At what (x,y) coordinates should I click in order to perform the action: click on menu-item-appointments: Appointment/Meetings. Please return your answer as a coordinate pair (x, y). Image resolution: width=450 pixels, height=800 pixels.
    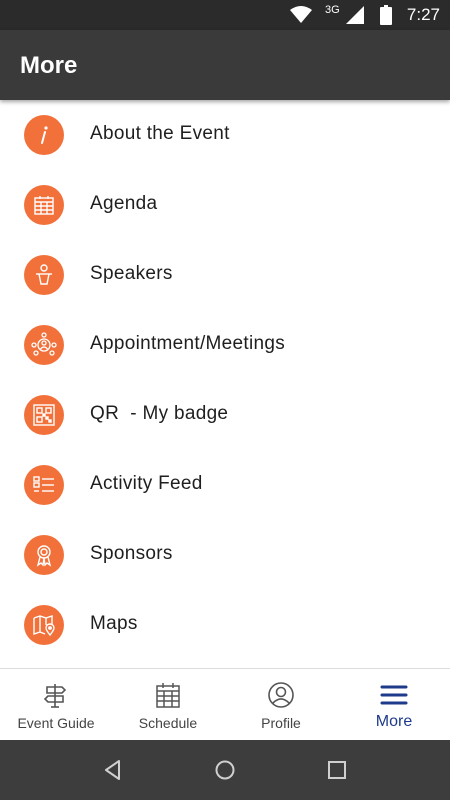
    Looking at the image, I should click on (225, 345).